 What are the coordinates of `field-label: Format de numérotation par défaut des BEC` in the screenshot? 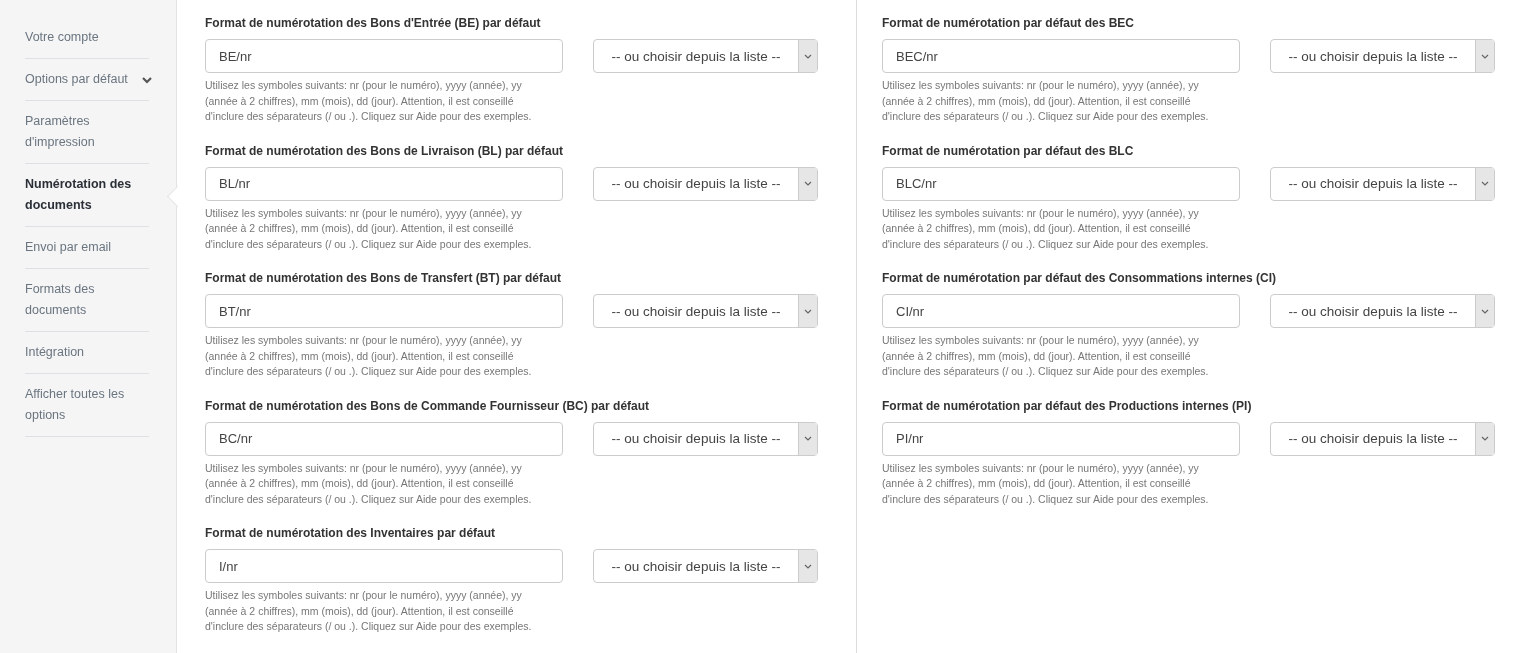 It's located at (1009, 23).